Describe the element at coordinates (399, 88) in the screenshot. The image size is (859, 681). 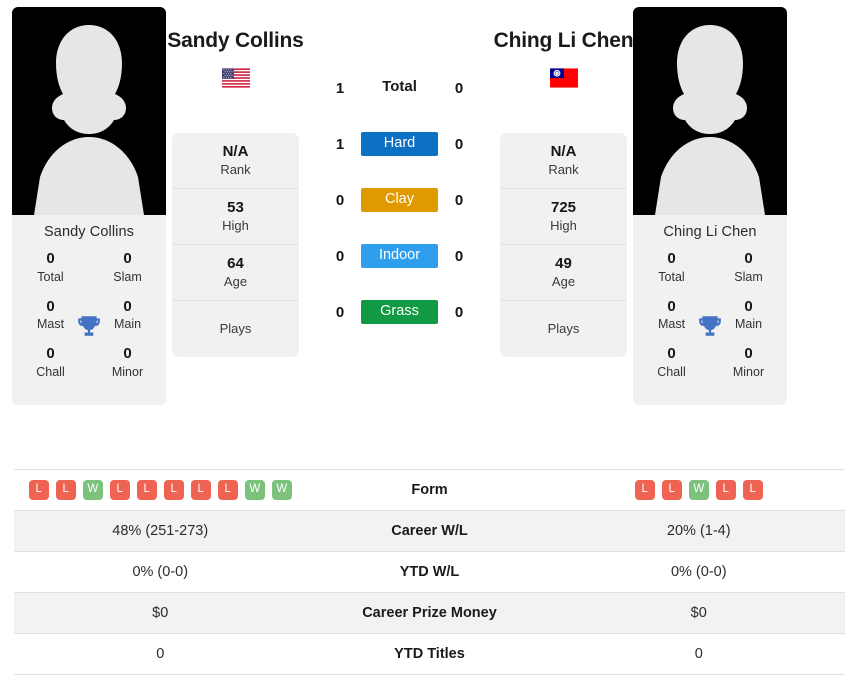
I see `h2h-row-total: 1 Total 0` at that location.